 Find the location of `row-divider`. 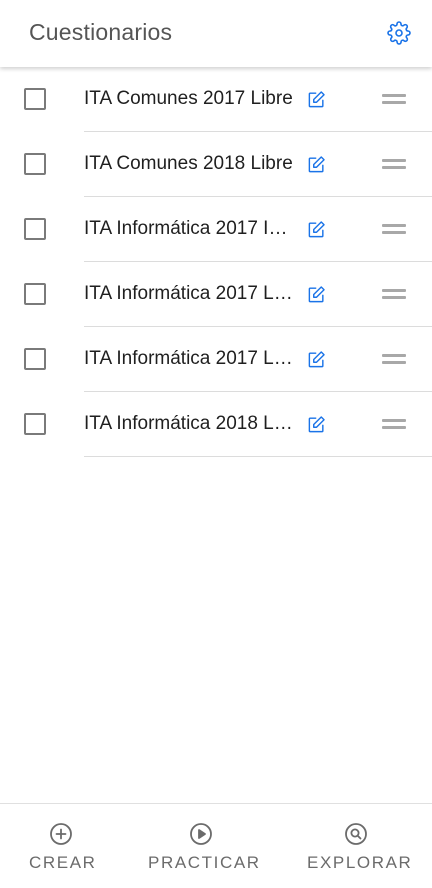

row-divider is located at coordinates (258, 456).